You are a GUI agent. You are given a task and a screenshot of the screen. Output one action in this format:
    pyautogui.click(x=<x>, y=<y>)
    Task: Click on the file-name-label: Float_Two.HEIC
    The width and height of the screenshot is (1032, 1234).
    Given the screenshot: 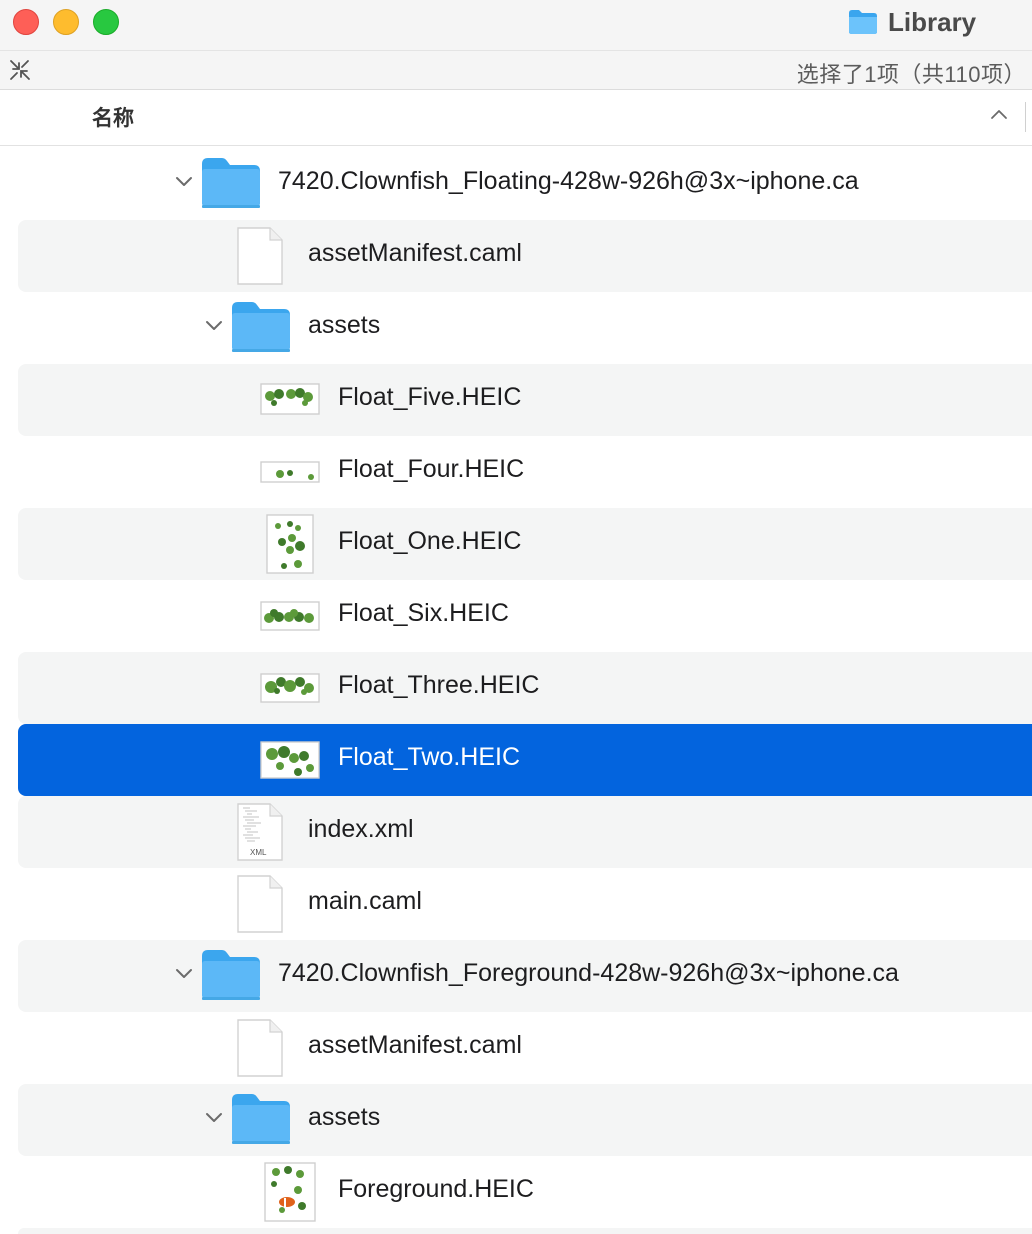 What is the action you would take?
    pyautogui.click(x=429, y=757)
    